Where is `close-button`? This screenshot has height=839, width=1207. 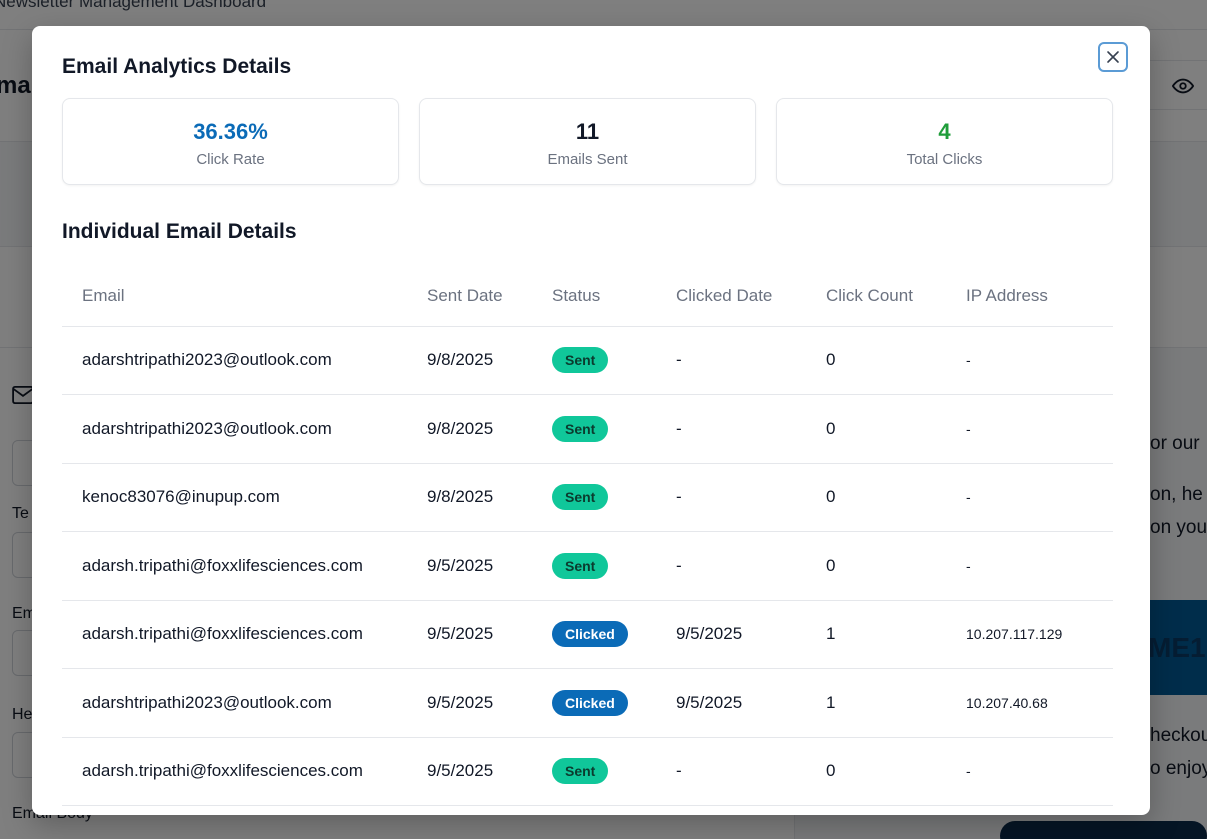
close-button is located at coordinates (1113, 57).